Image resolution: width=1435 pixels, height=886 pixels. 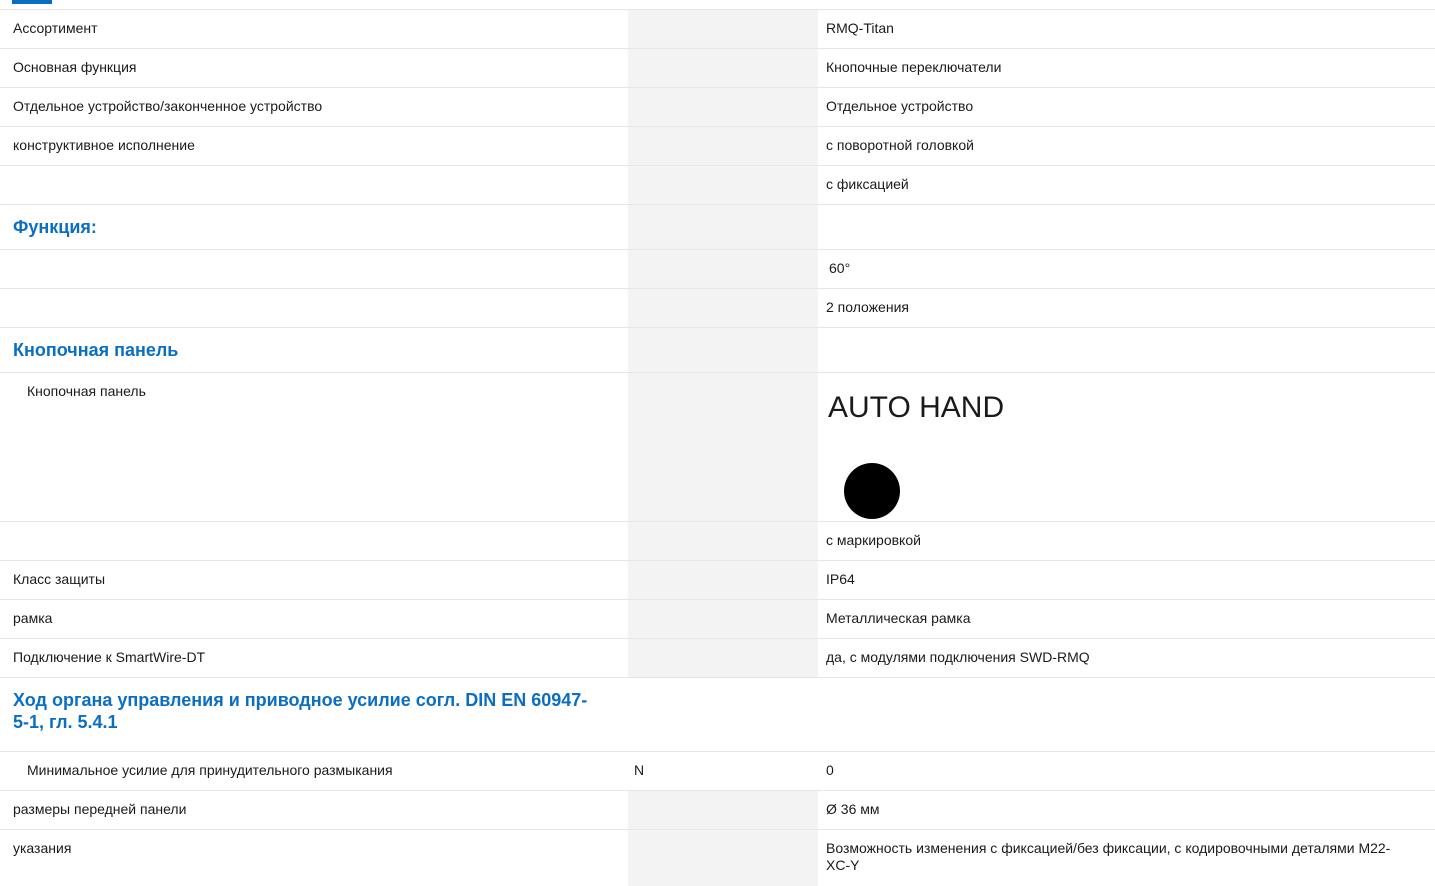 What do you see at coordinates (717, 227) in the screenshot?
I see `section-row-function: Функция:` at bounding box center [717, 227].